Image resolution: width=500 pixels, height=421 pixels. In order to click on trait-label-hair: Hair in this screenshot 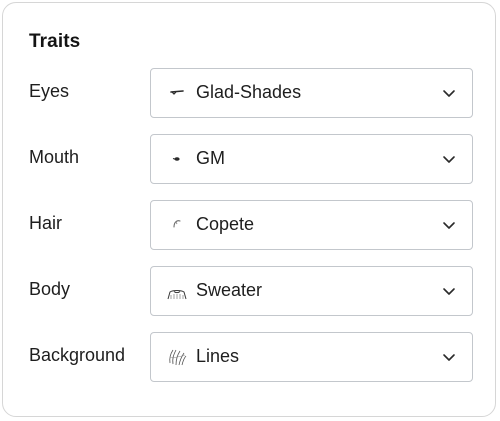, I will do `click(46, 223)`.